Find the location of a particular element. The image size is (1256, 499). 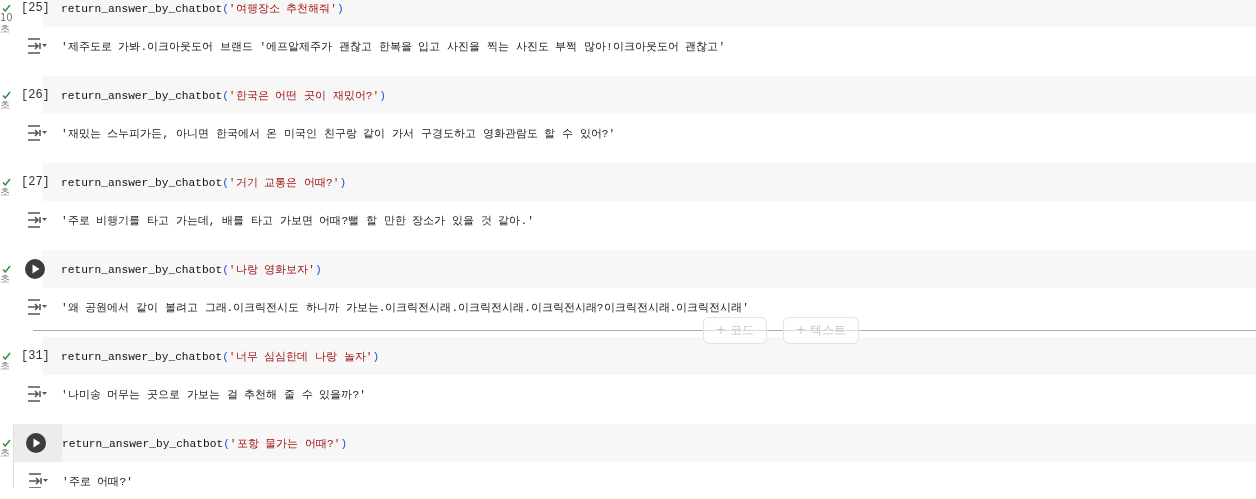

output-text: '나미송 머무는 곳으로 가보는 걸 추천해 줄 수 있을까?' is located at coordinates (213, 394).